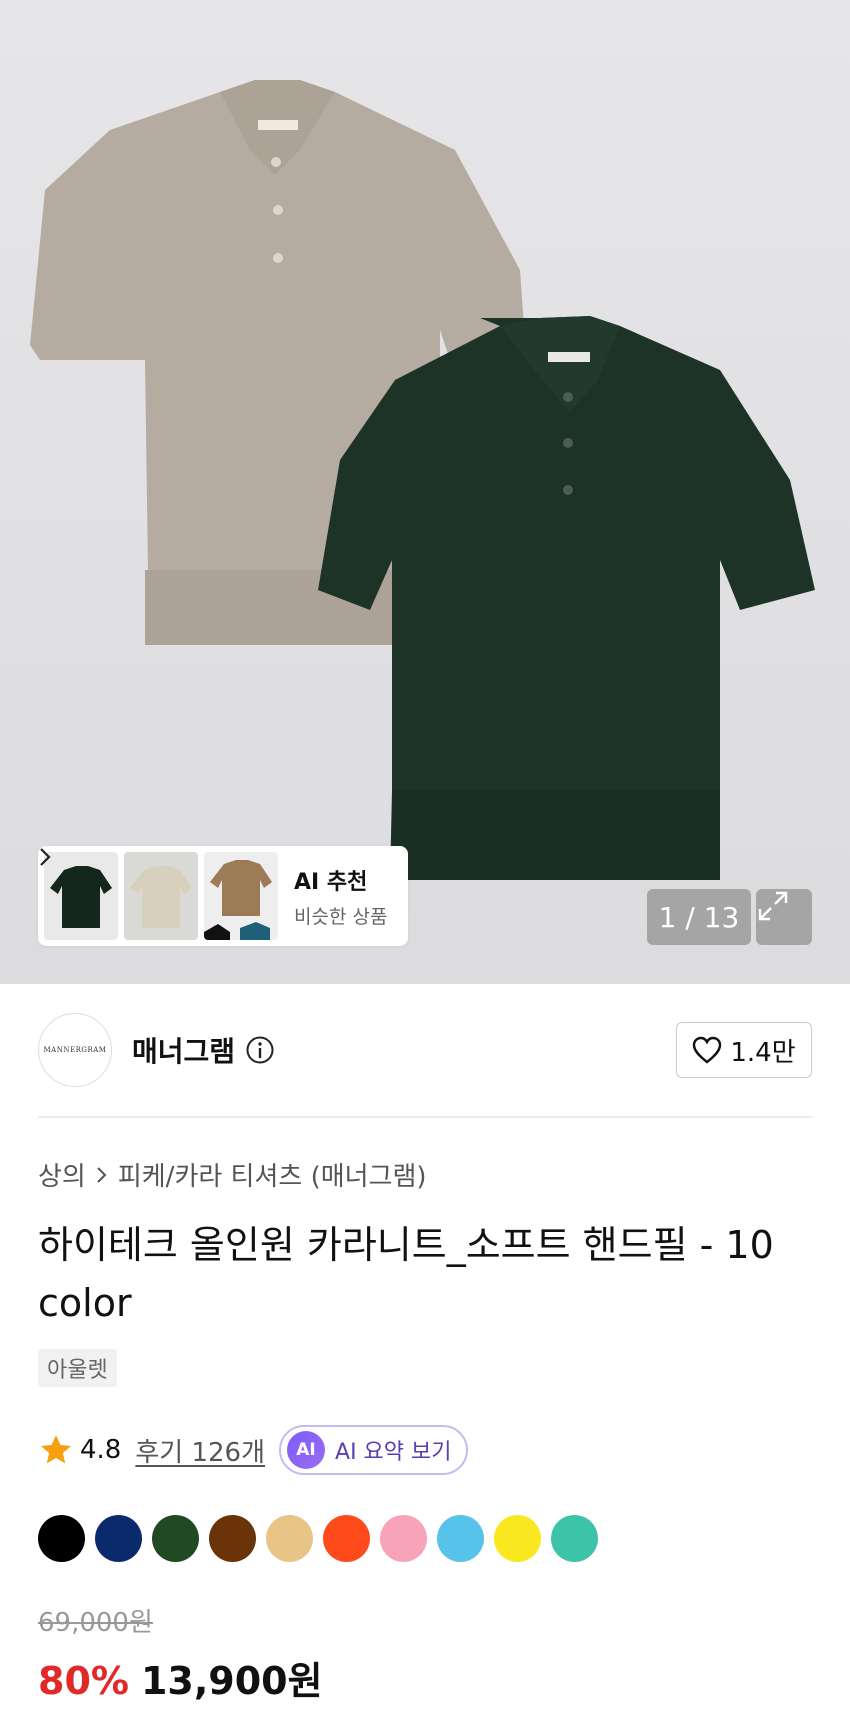  What do you see at coordinates (699, 917) in the screenshot?
I see `image-counter: 1 / 13` at bounding box center [699, 917].